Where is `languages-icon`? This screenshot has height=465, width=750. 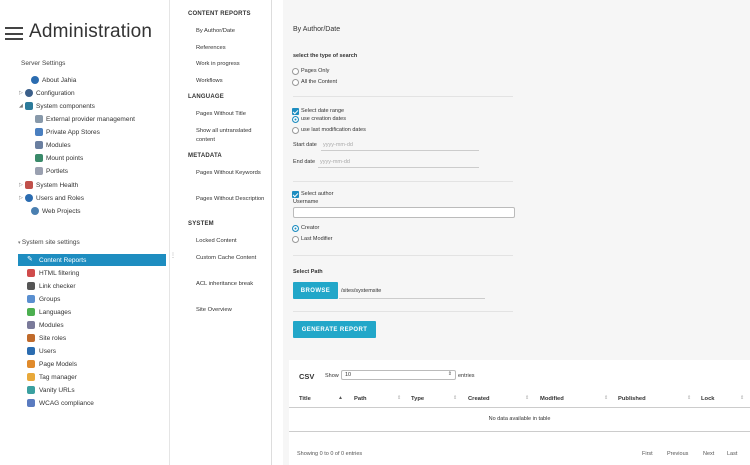 languages-icon is located at coordinates (31, 312).